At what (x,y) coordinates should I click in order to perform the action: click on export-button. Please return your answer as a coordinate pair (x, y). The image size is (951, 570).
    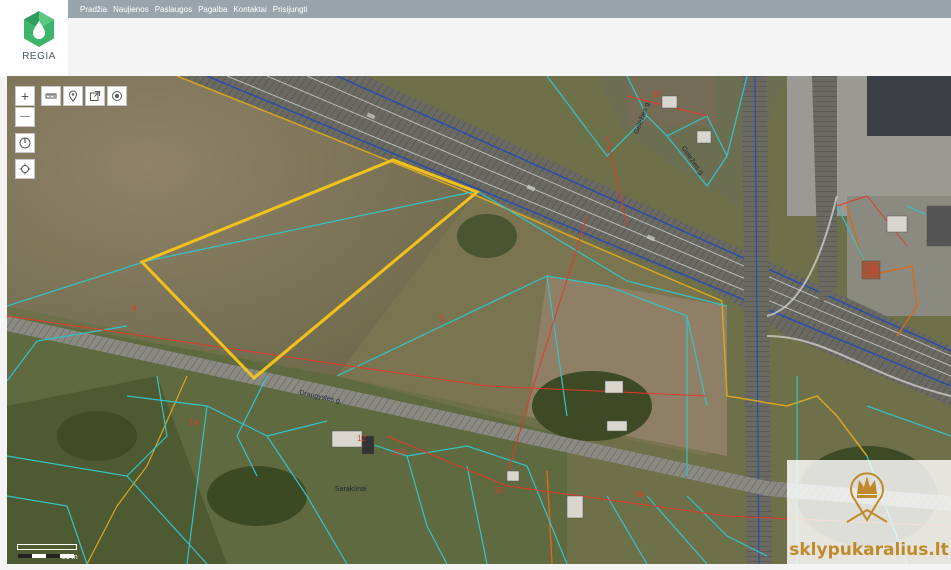
    Looking at the image, I should click on (95, 96).